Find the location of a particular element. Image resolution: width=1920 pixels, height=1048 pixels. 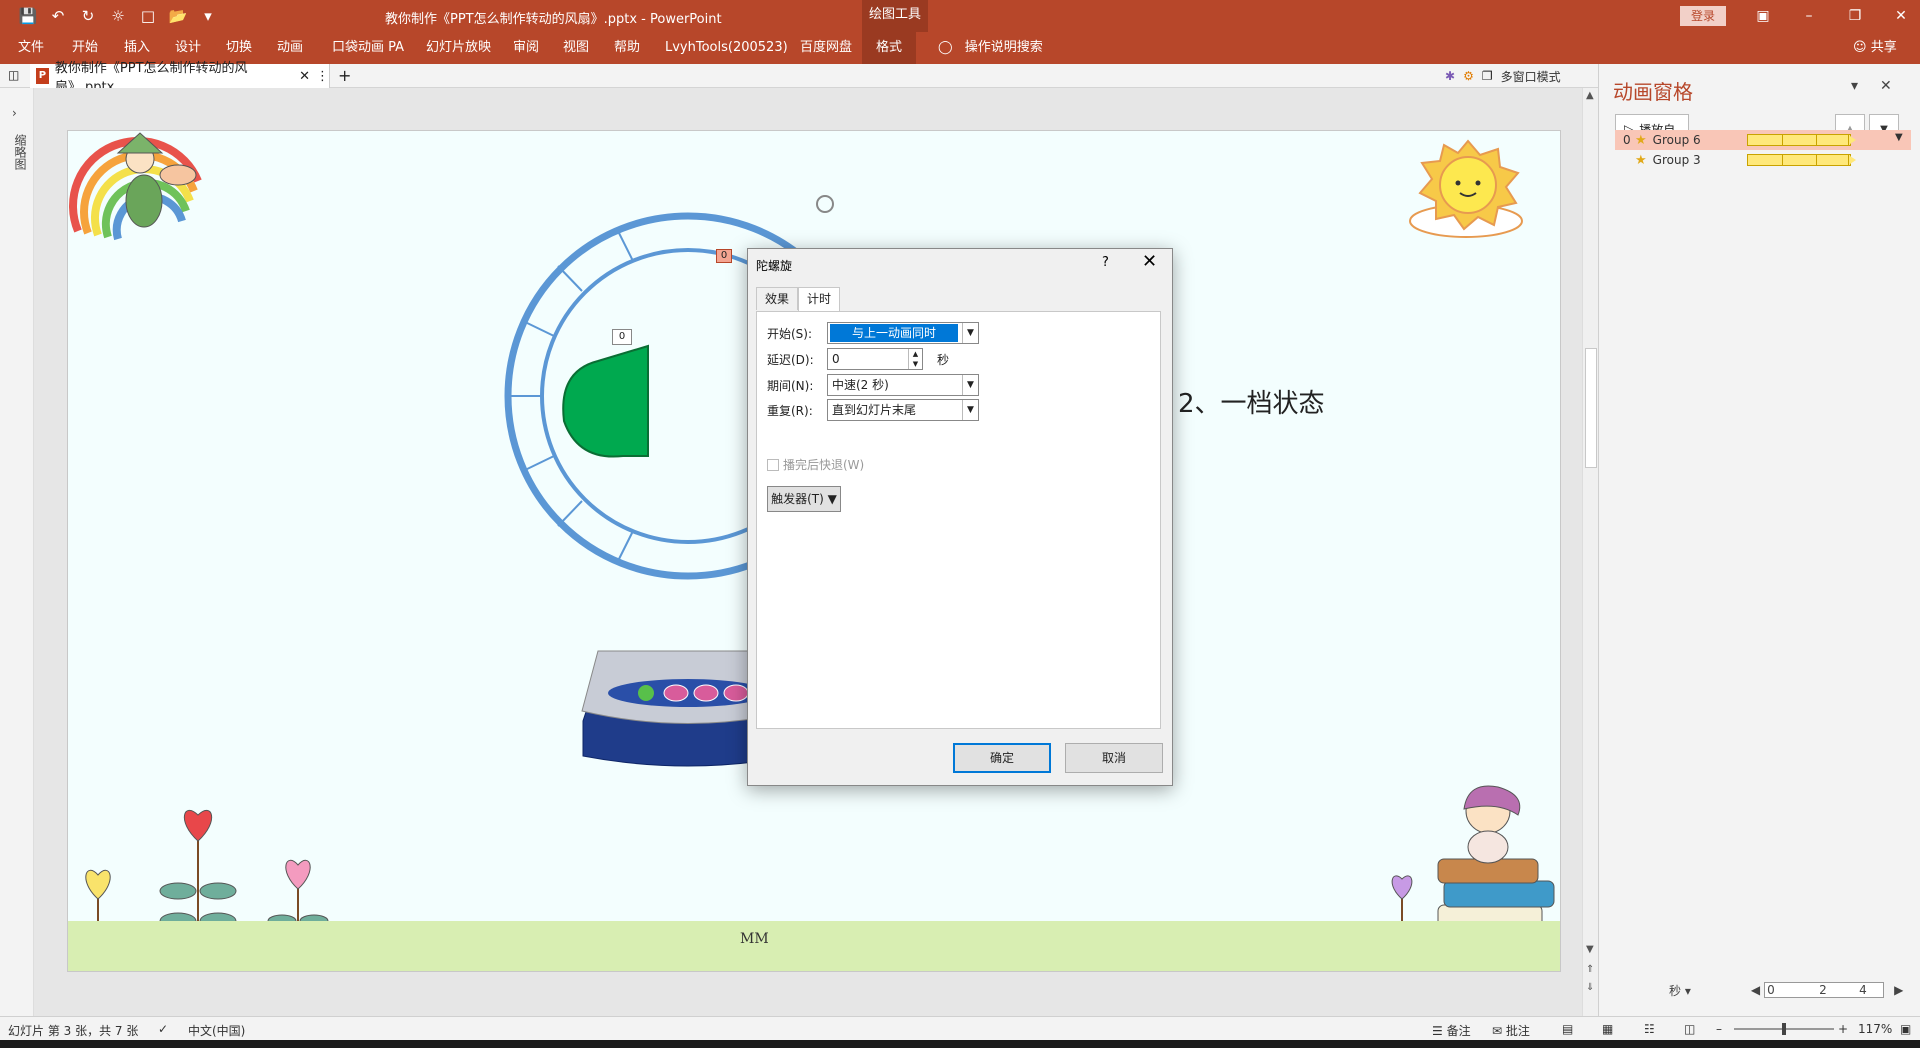

spinner-icon: ▲ ▼ is located at coordinates (915, 359).